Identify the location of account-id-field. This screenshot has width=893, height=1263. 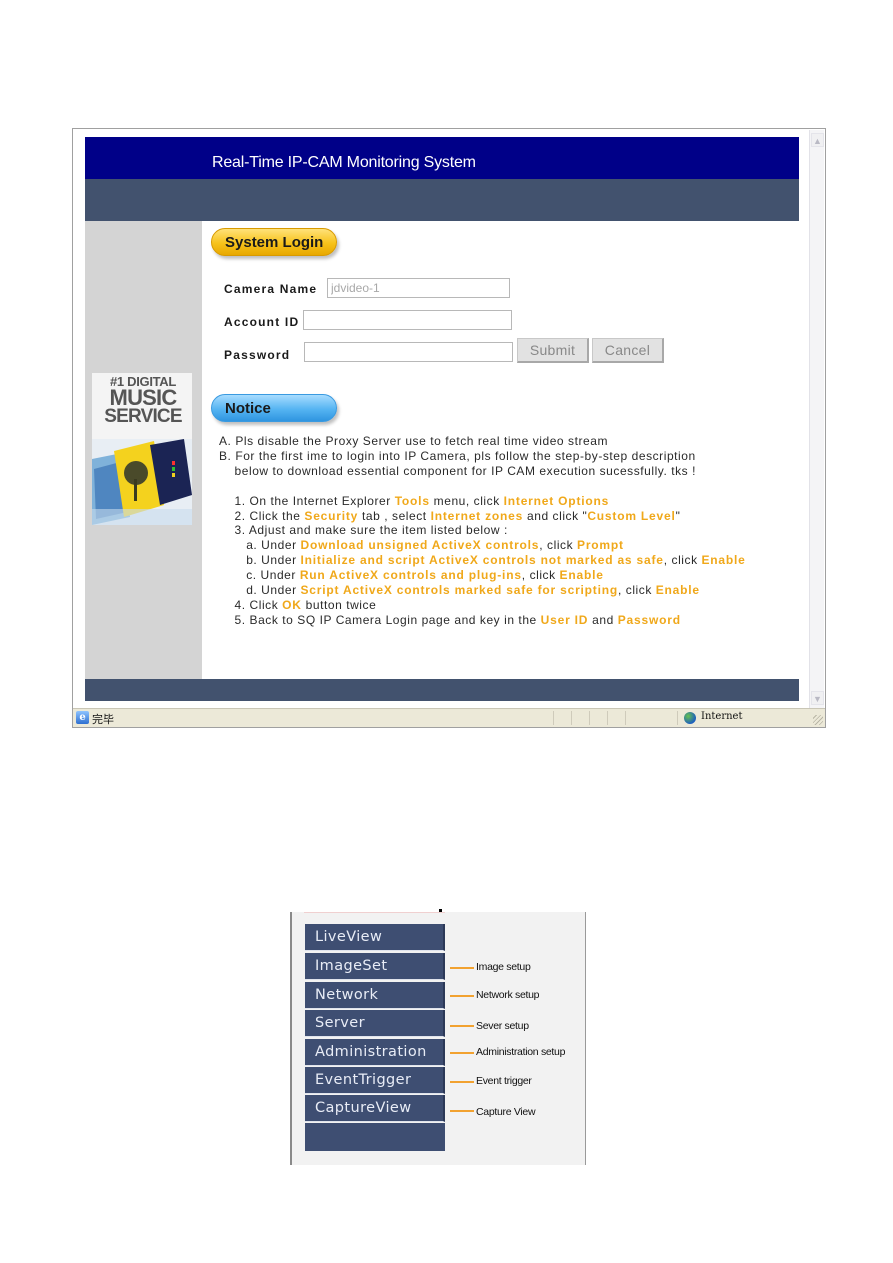
(407, 320).